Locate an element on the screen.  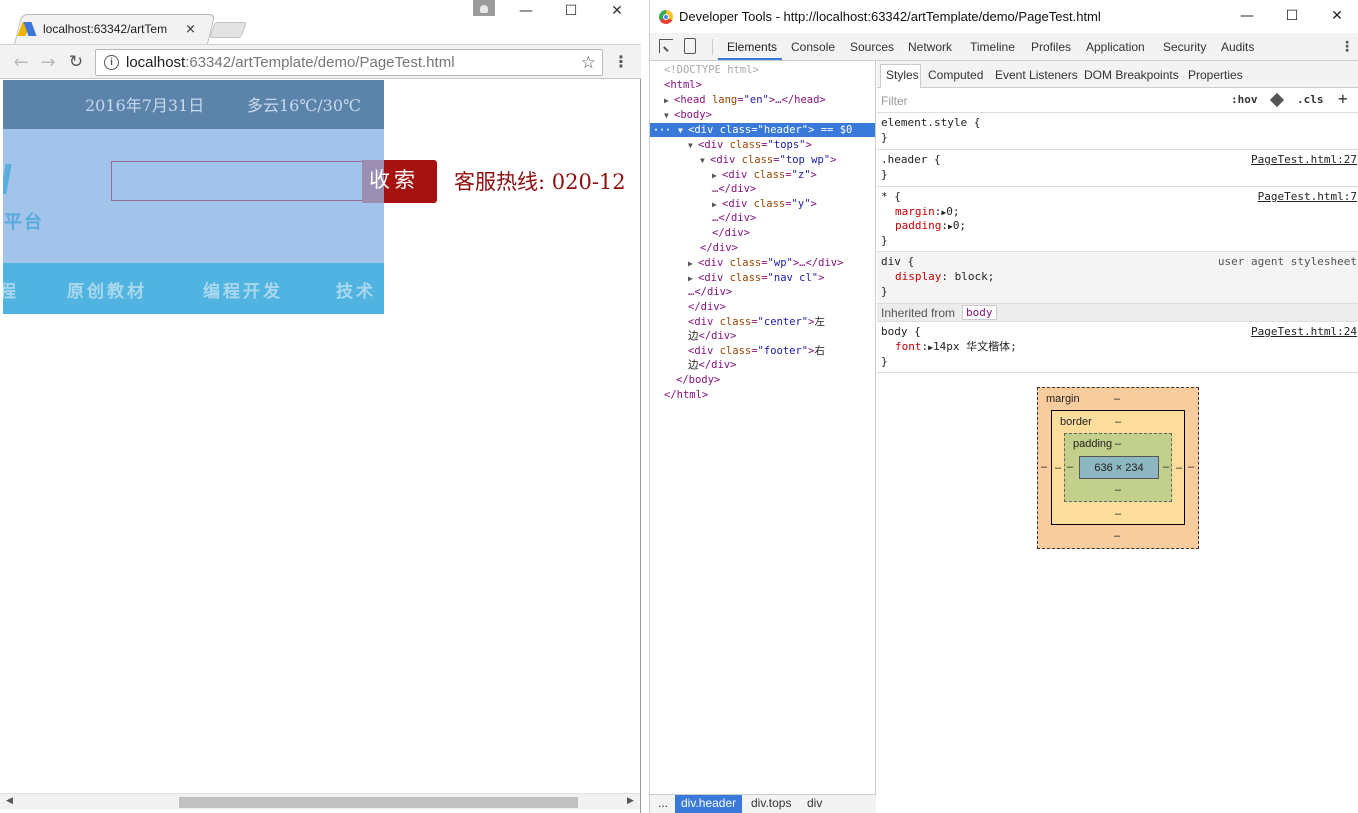
margin-top-value: – is located at coordinates (1117, 399).